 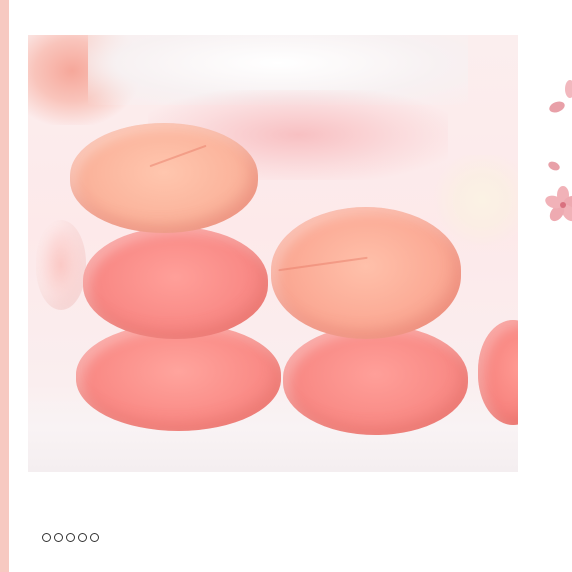 I want to click on carousel-pager, so click(x=70, y=539).